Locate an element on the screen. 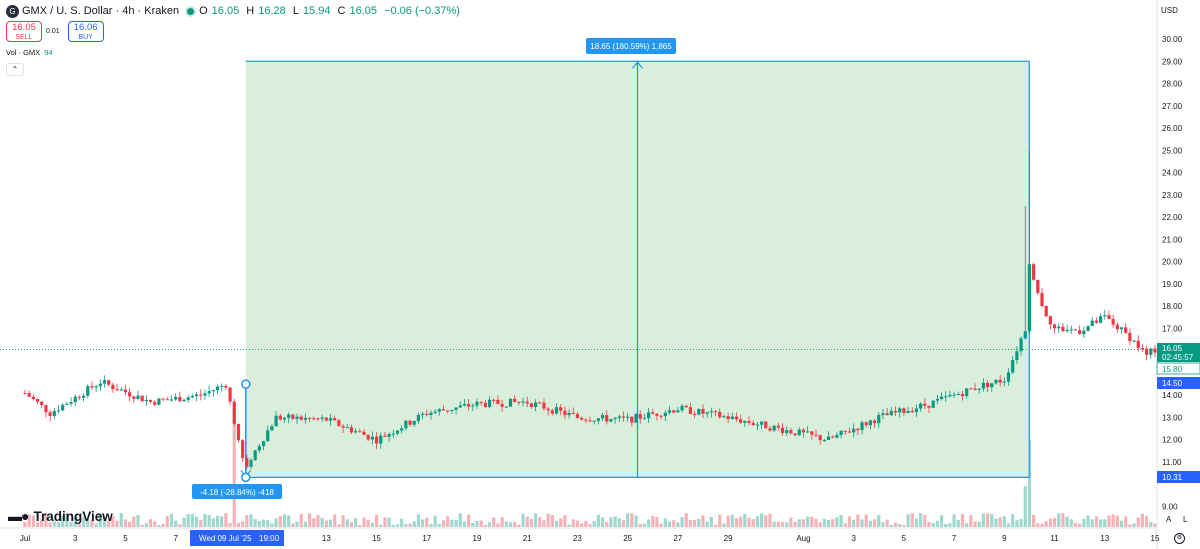 This screenshot has height=549, width=1200. price-tick-label: 23.00 is located at coordinates (1172, 195).